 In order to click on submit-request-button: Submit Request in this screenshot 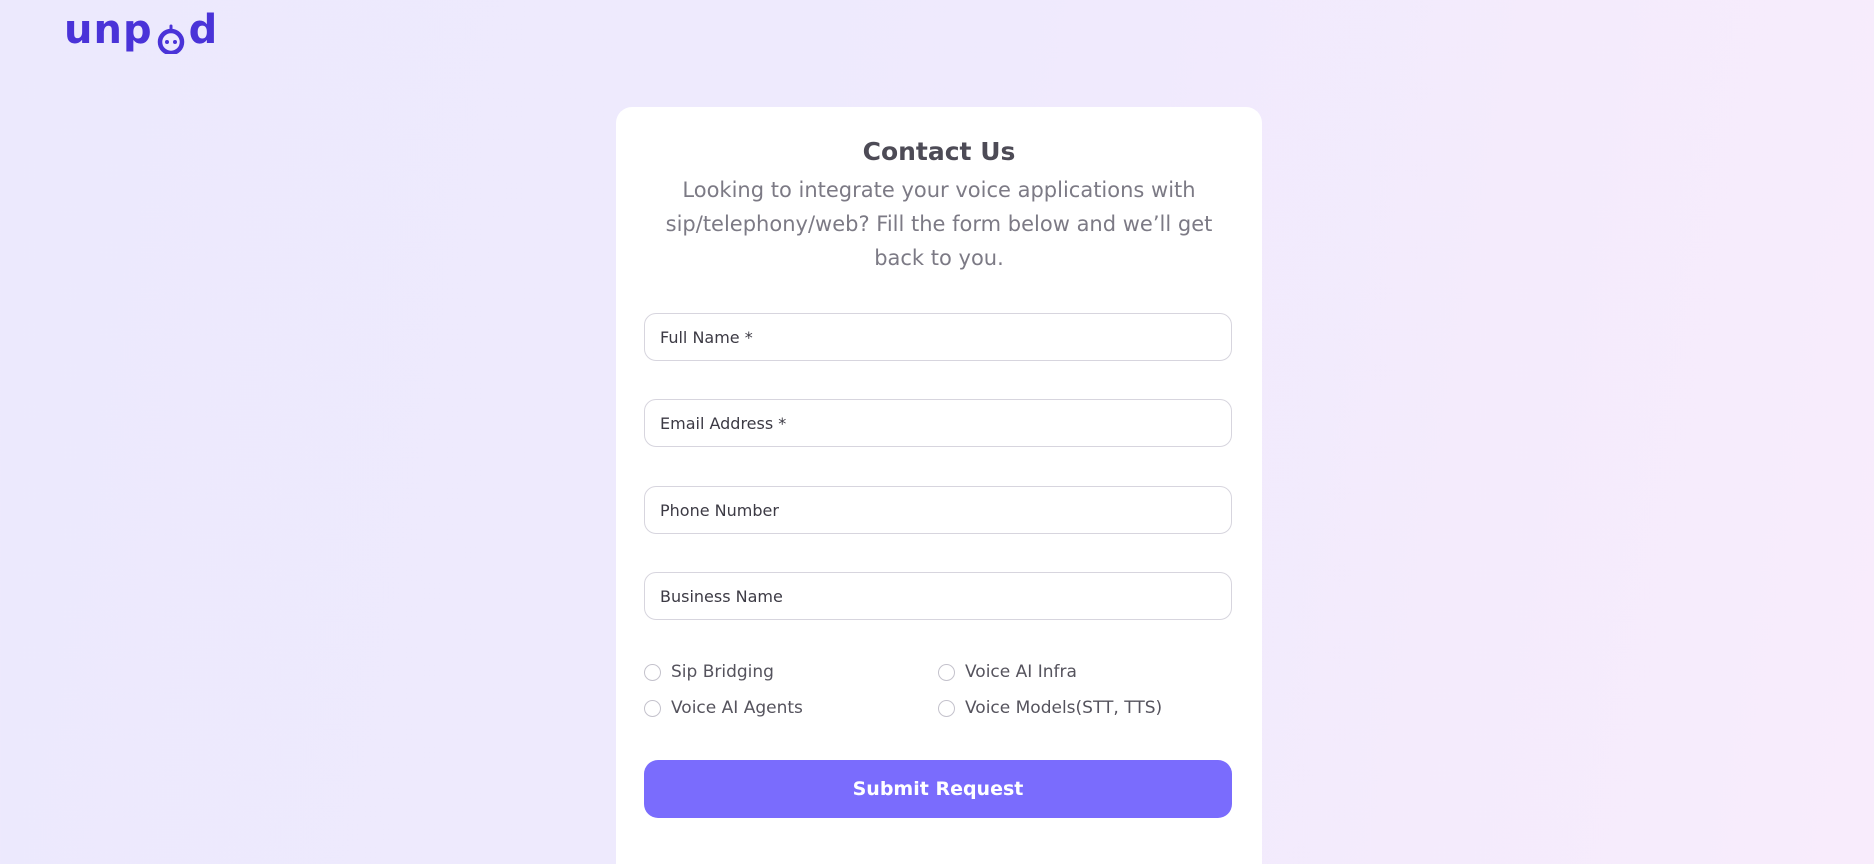, I will do `click(938, 789)`.